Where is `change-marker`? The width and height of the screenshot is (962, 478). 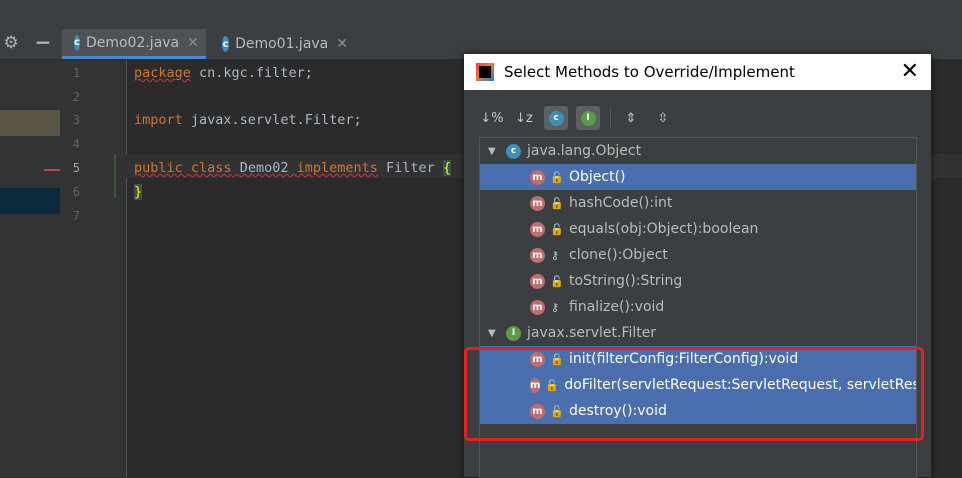
change-marker is located at coordinates (115, 176).